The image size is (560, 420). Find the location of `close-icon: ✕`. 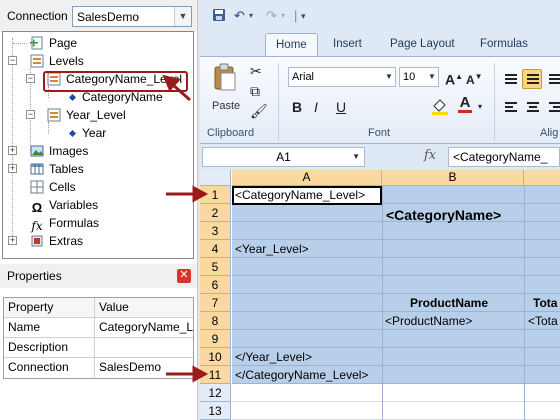

close-icon: ✕ is located at coordinates (184, 276).